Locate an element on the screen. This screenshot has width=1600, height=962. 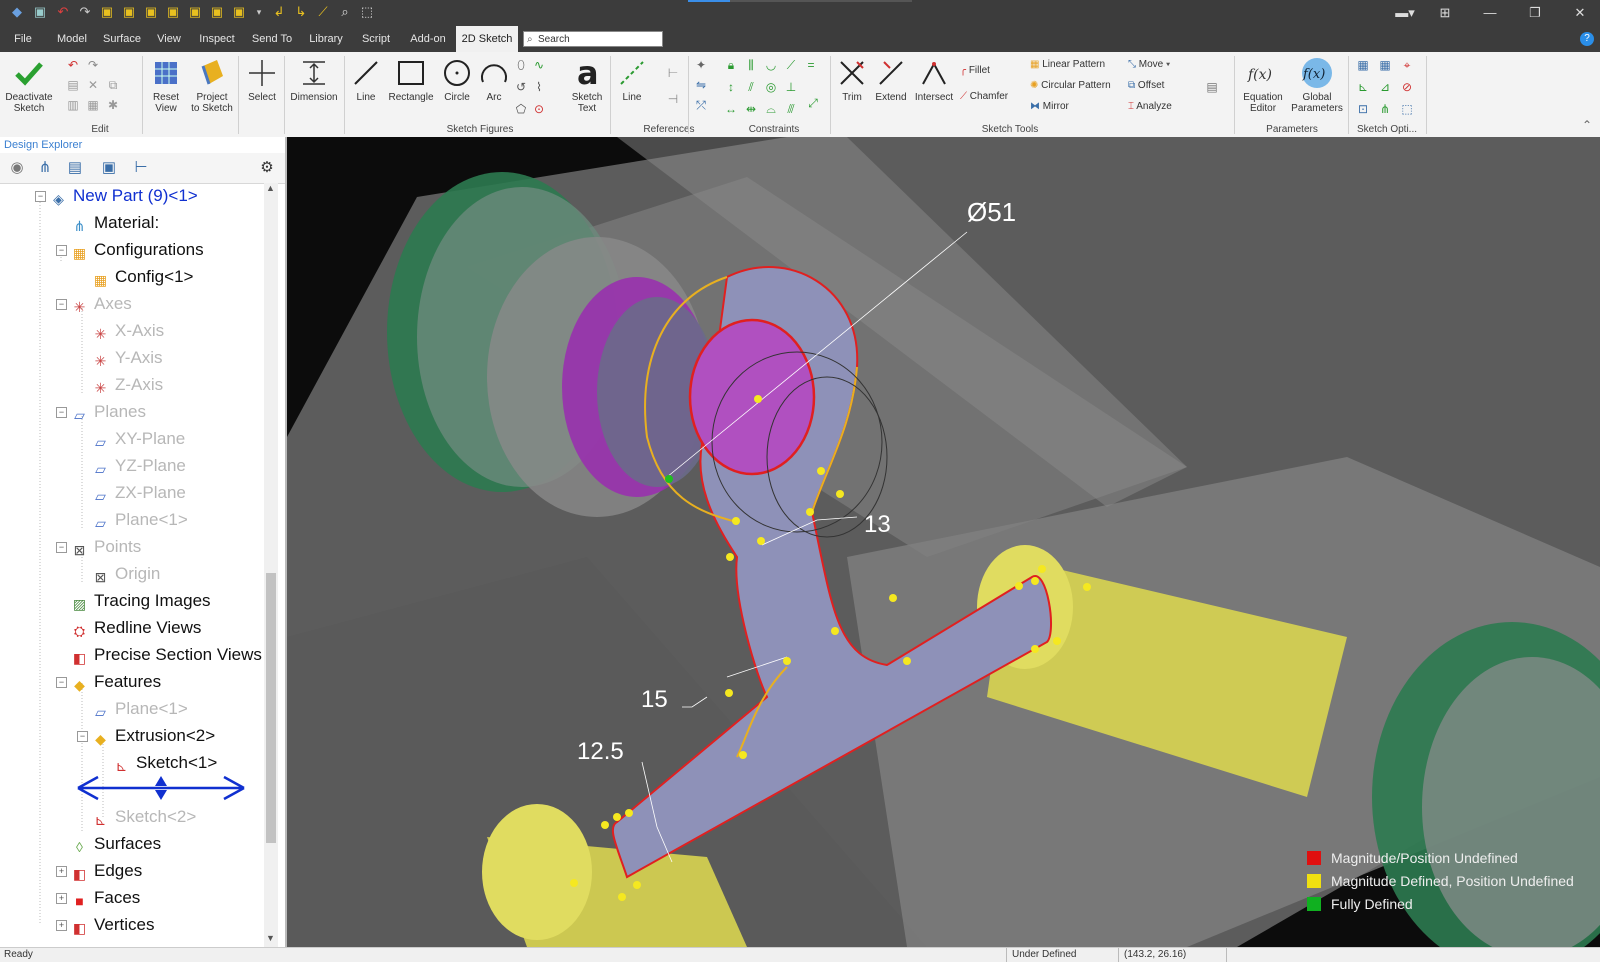
ellipse-icon: ⬯ is located at coordinates (521, 65).